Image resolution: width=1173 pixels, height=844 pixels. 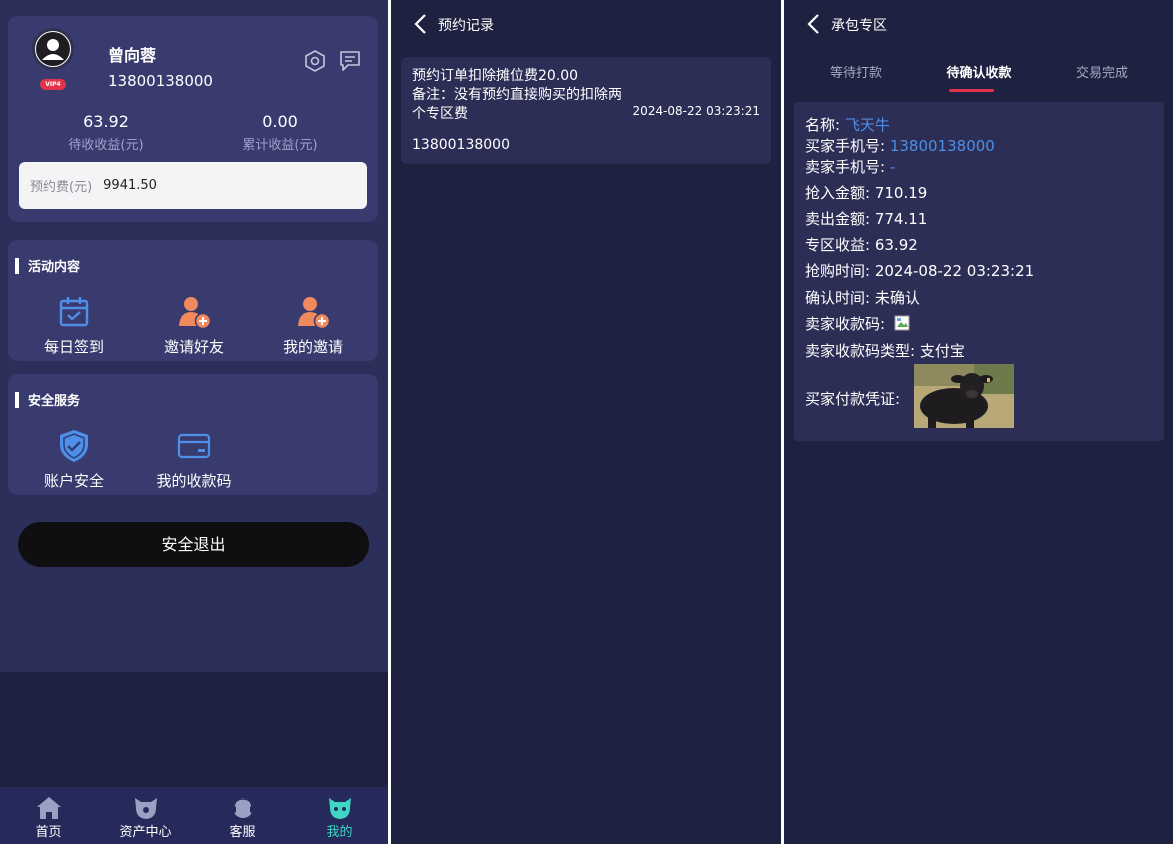 I want to click on tab-completed: 交易完成, so click(x=1102, y=71).